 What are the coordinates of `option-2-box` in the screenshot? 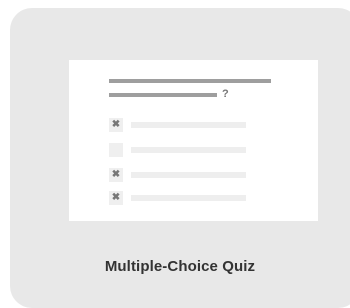 It's located at (116, 150).